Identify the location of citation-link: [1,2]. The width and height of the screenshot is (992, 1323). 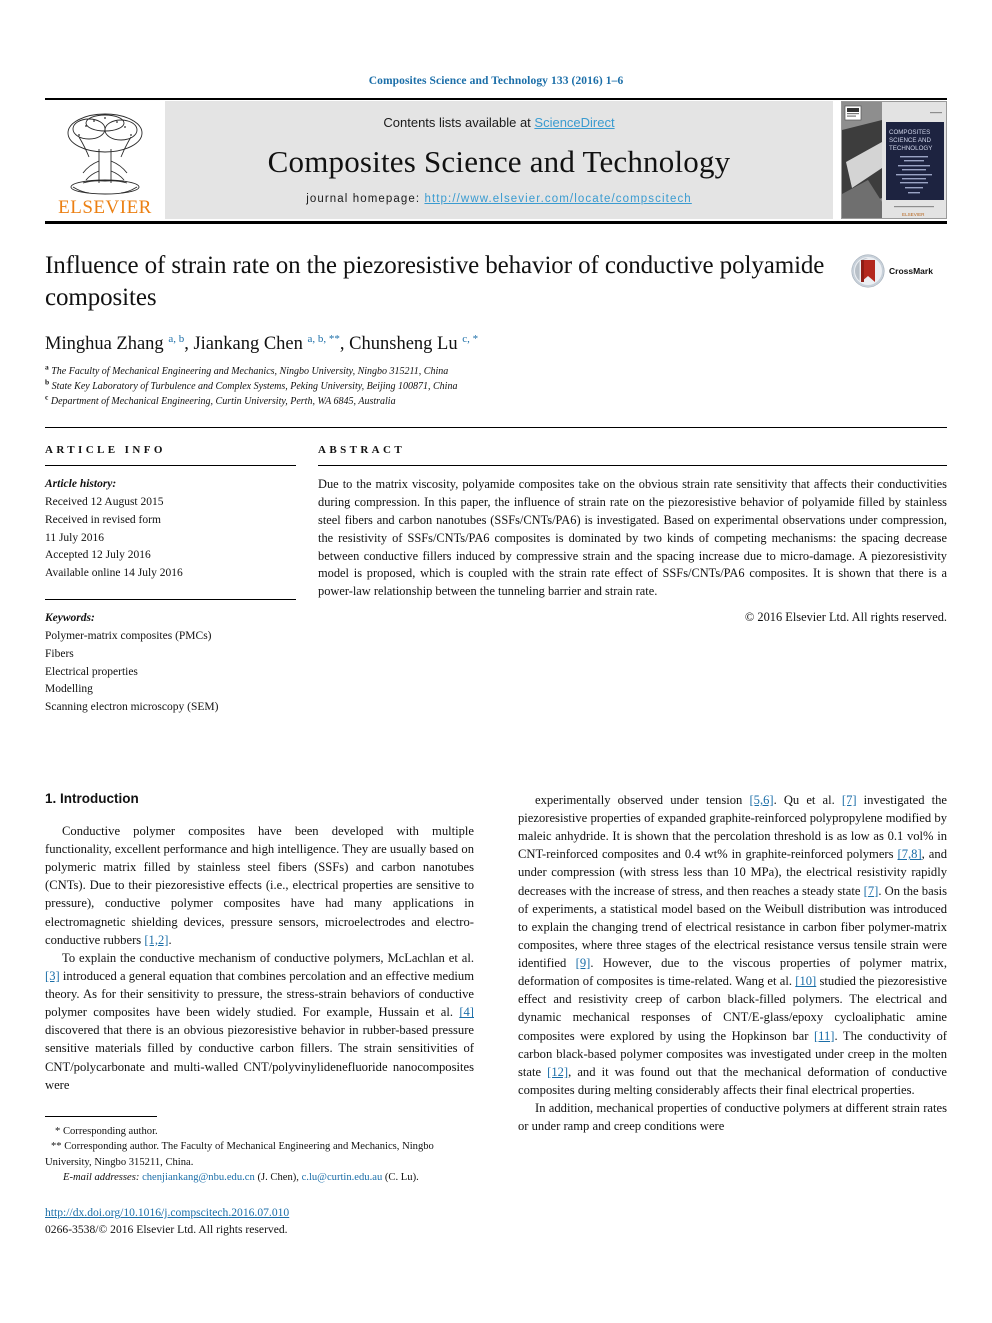
(156, 940).